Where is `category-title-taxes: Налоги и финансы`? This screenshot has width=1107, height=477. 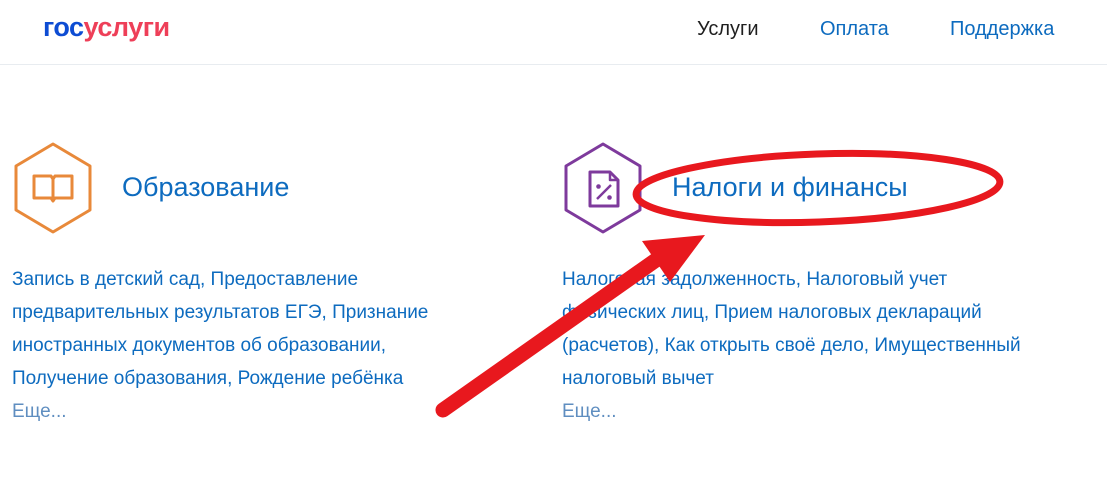 category-title-taxes: Налоги и финансы is located at coordinates (790, 187).